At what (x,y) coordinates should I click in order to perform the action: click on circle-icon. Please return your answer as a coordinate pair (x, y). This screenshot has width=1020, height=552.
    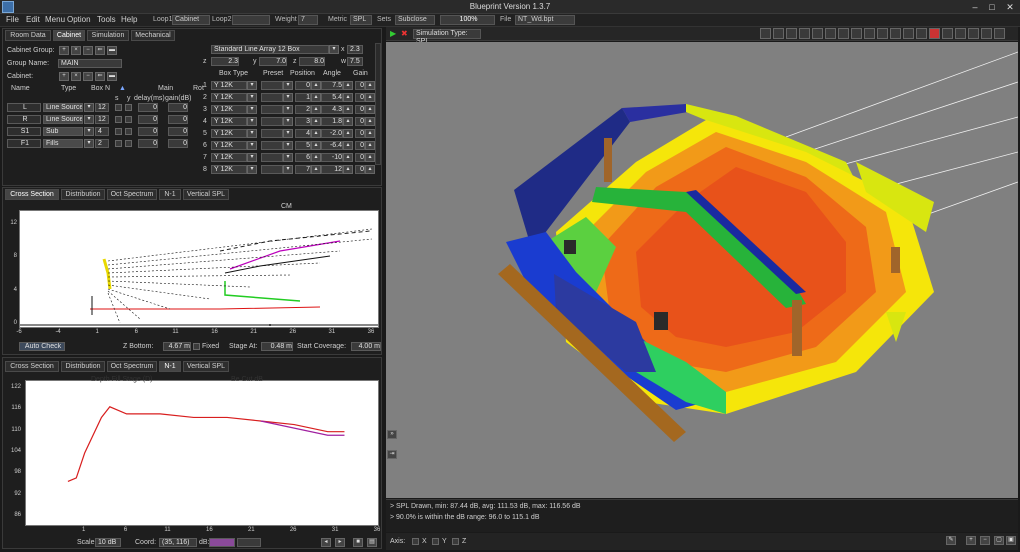
    Looking at the image, I should click on (843, 33).